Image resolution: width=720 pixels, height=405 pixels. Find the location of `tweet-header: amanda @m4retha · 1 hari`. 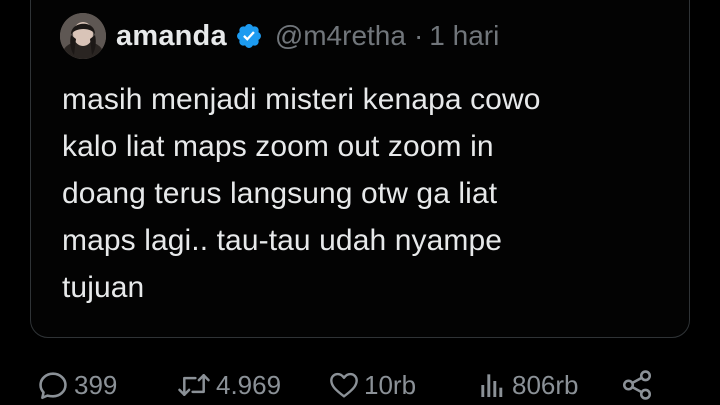

tweet-header: amanda @m4retha · 1 hari is located at coordinates (279, 36).